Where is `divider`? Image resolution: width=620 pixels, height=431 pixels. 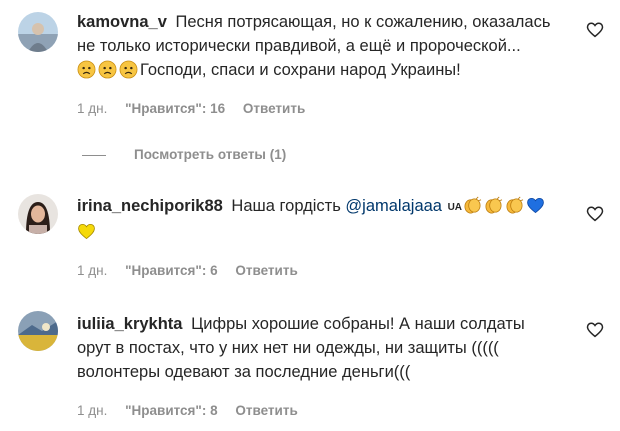 divider is located at coordinates (94, 155).